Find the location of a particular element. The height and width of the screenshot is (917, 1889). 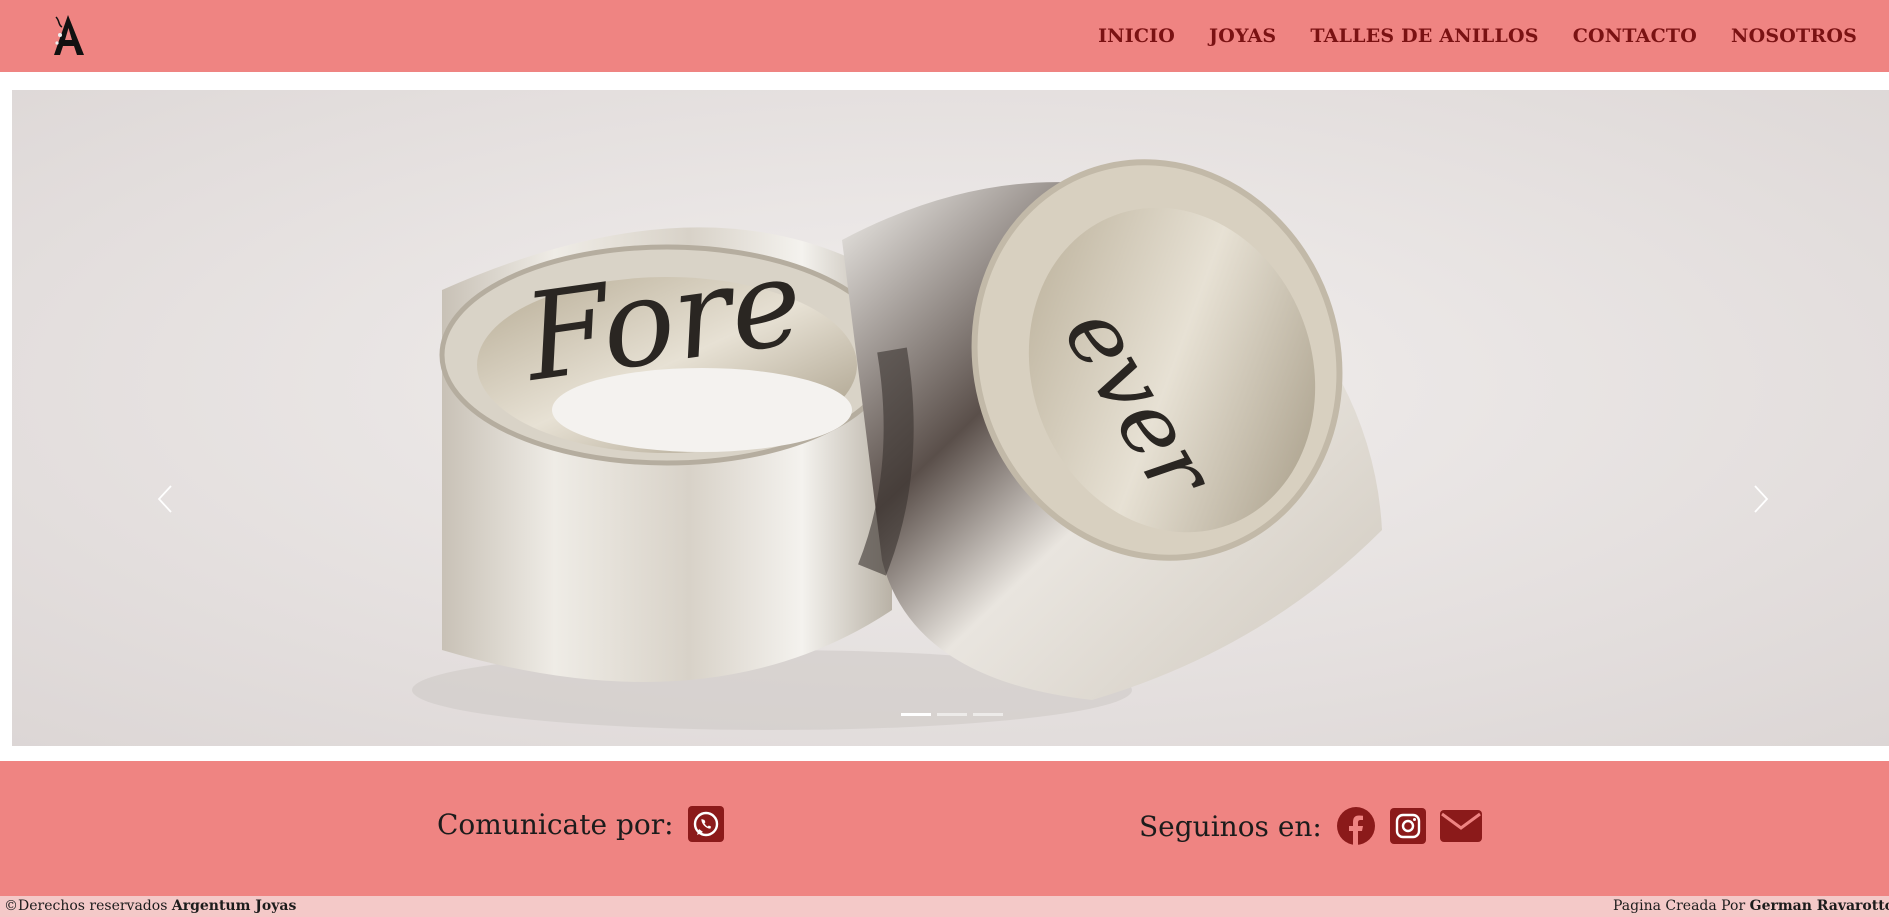

follow-label: Seguinos en: is located at coordinates (1230, 826).